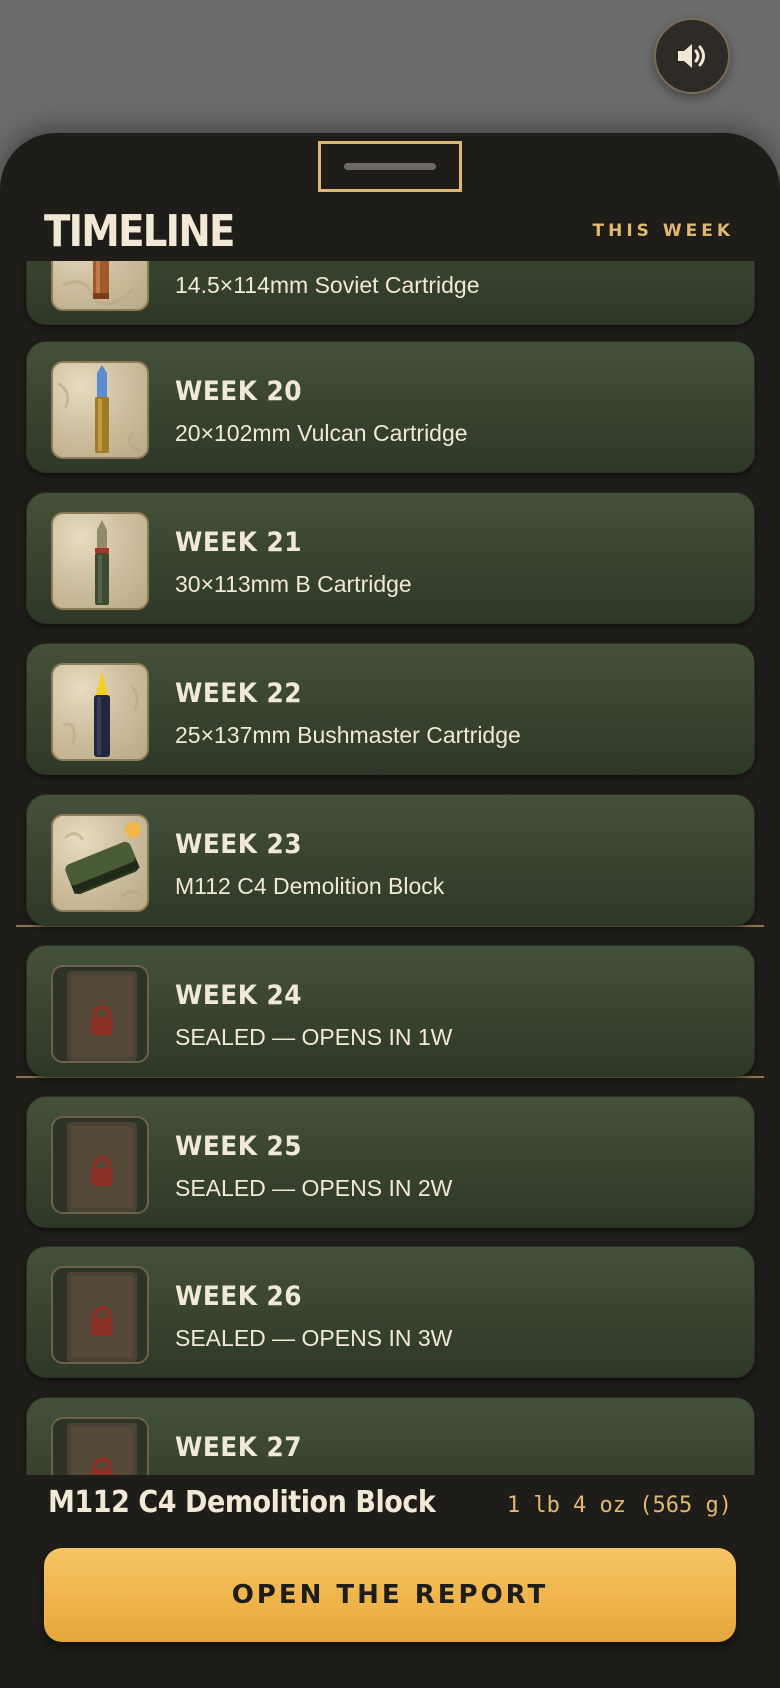 The height and width of the screenshot is (1688, 780). Describe the element at coordinates (100, 561) in the screenshot. I see `cartridge-red-band-icon` at that location.